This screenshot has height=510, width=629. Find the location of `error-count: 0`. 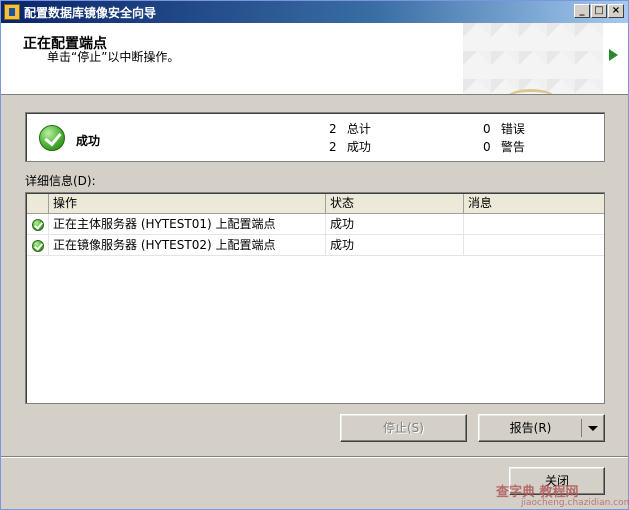

error-count: 0 is located at coordinates (487, 129).